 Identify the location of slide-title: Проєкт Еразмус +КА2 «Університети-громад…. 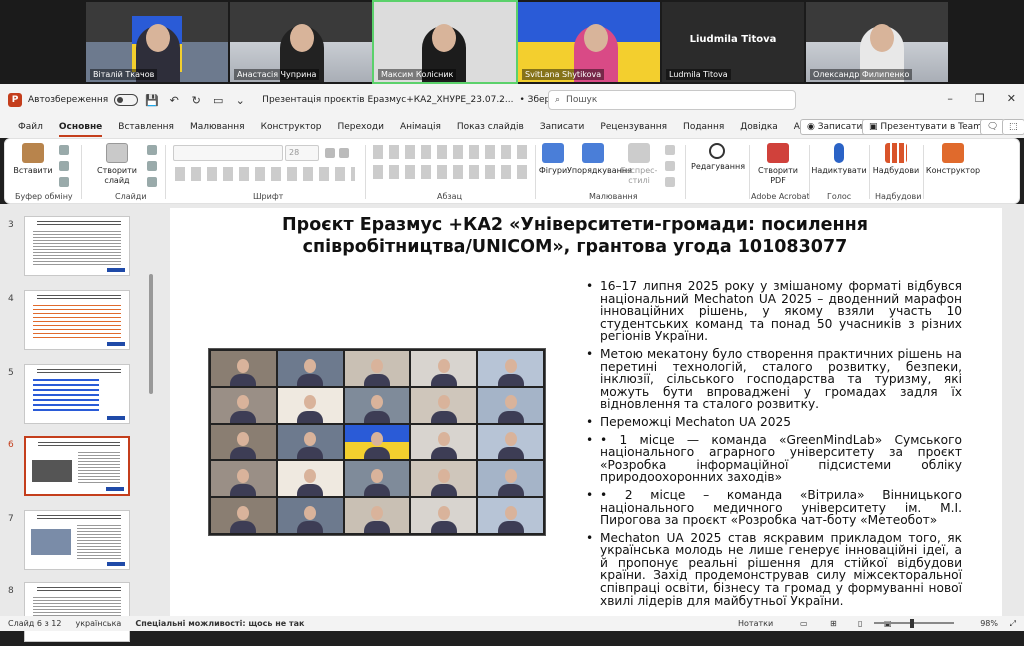
(575, 236).